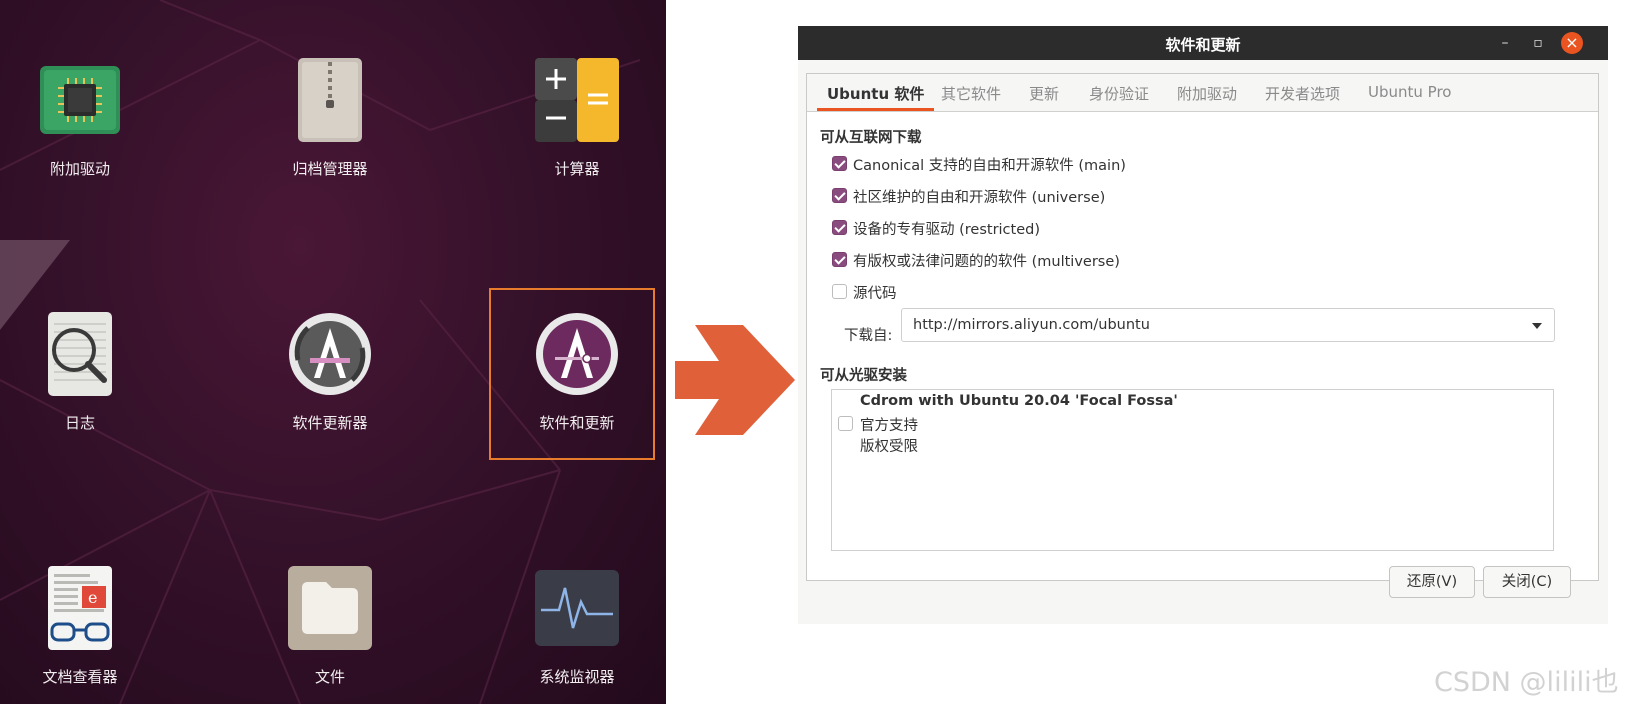 The image size is (1634, 704). I want to click on archive-icon, so click(330, 100).